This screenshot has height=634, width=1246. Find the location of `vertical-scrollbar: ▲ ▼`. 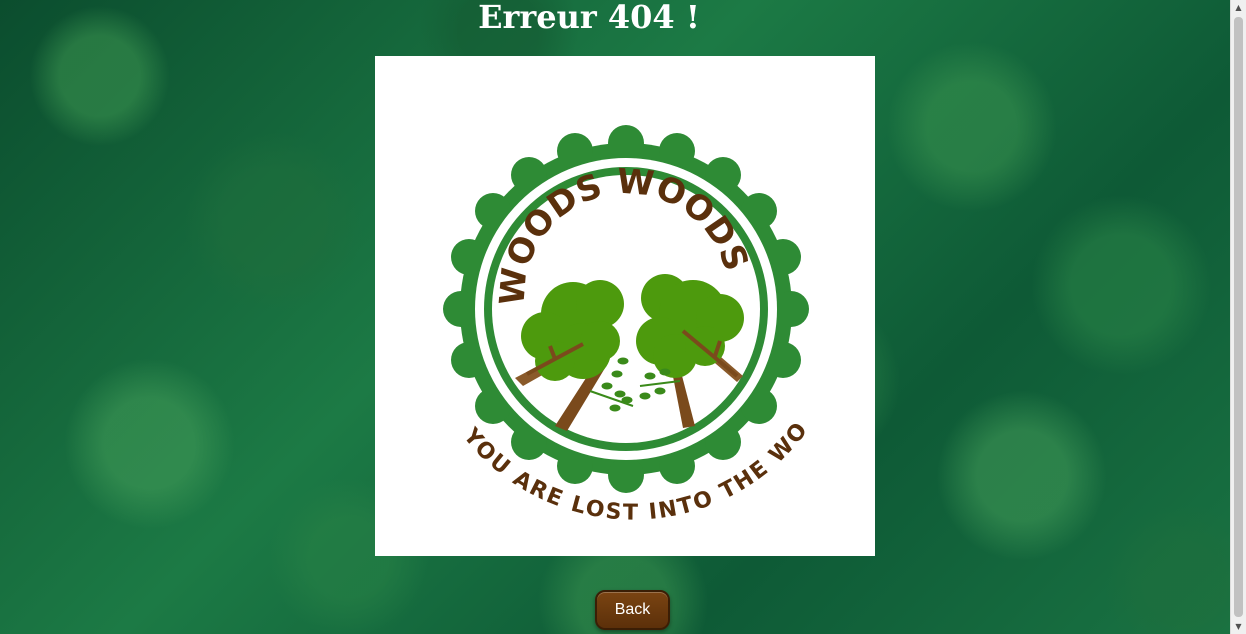

vertical-scrollbar: ▲ ▼ is located at coordinates (1238, 317).